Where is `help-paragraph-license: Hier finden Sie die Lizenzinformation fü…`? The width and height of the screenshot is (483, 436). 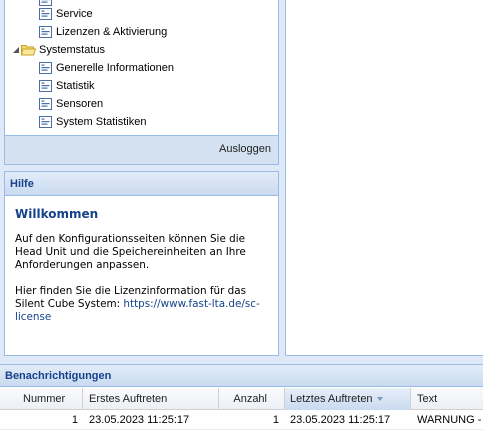 help-paragraph-license: Hier finden Sie die Lizenzinformation fü… is located at coordinates (144, 304).